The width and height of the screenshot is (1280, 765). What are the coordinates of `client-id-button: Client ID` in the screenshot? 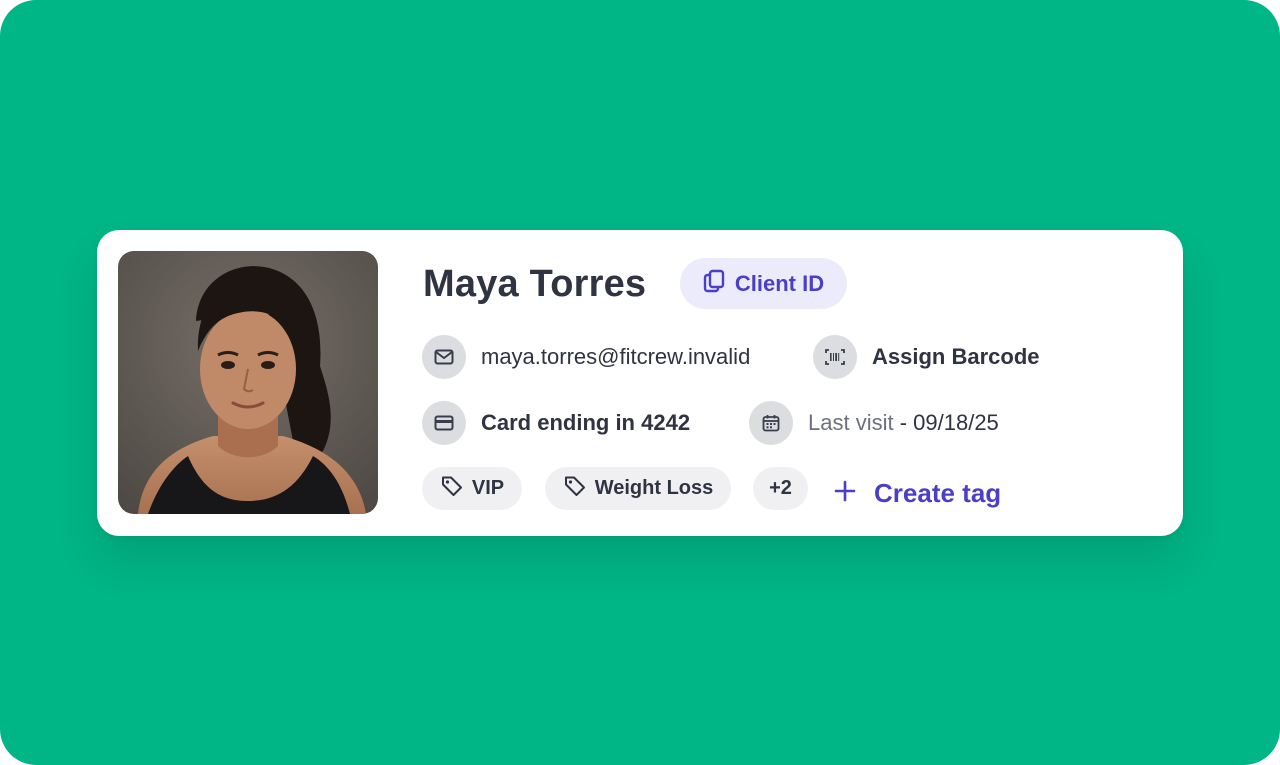 It's located at (763, 283).